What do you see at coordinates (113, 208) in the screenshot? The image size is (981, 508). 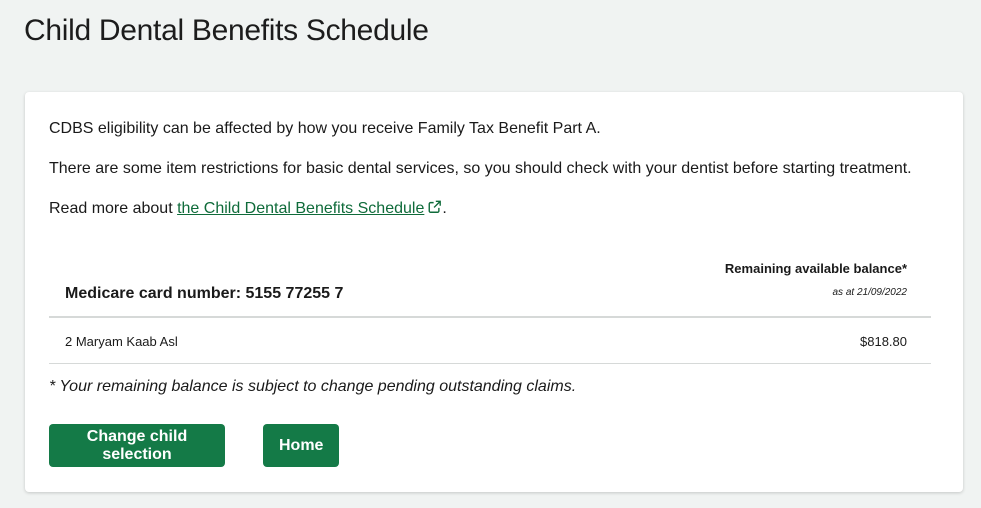 I see `read-more-prefix: Read more about` at bounding box center [113, 208].